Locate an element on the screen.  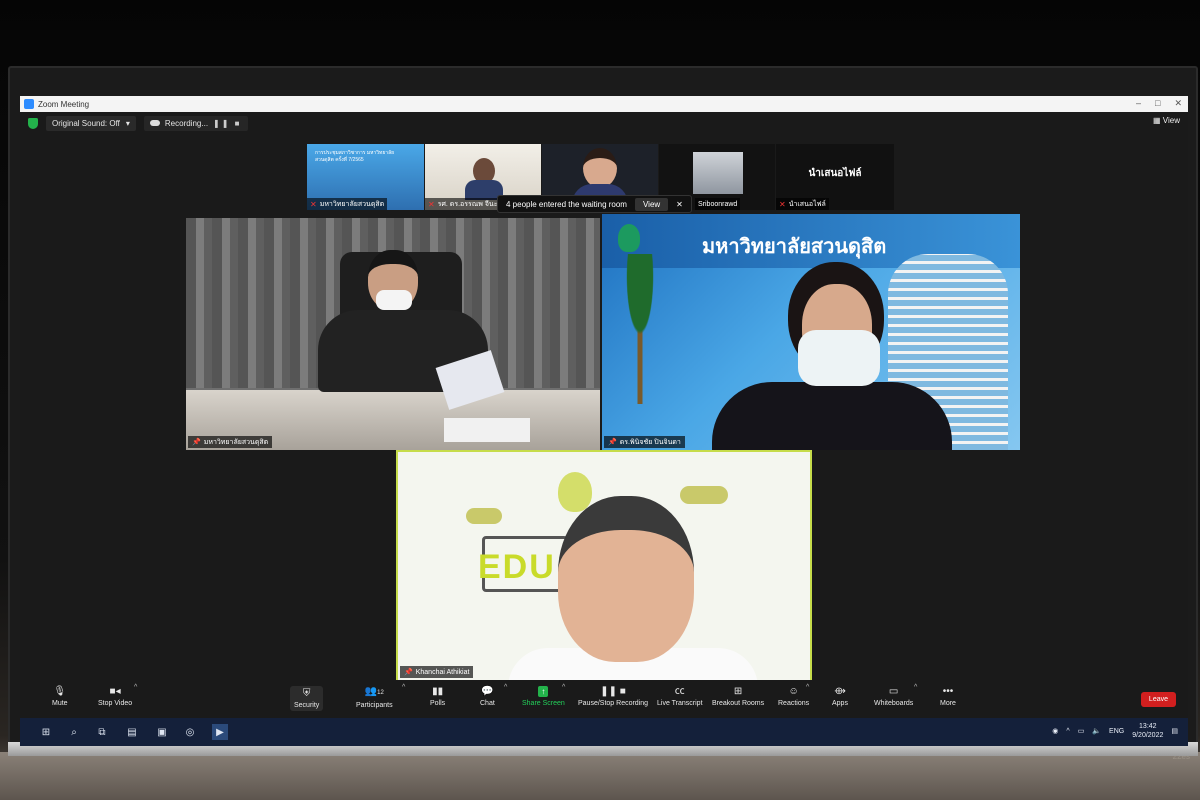
close-icon: ✕ is located at coordinates (679, 204).